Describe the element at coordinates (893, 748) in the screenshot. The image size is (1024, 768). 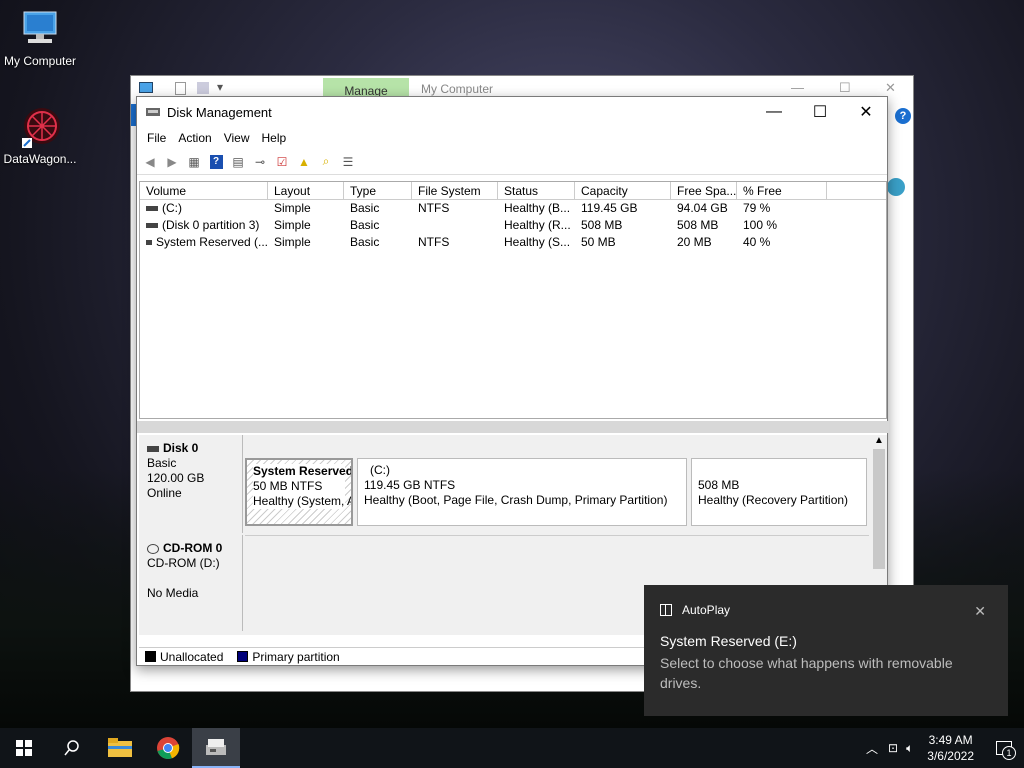
I see `network-icon: ⊡` at that location.